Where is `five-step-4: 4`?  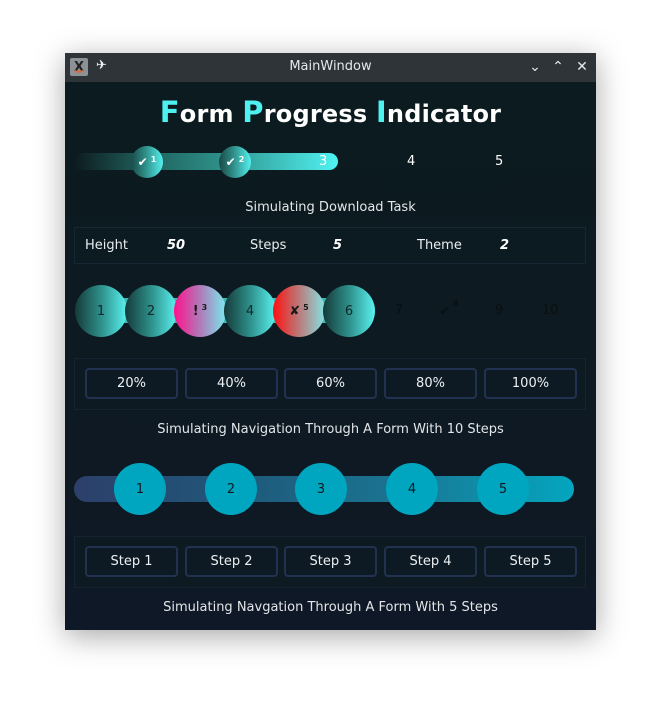
five-step-4: 4 is located at coordinates (412, 489).